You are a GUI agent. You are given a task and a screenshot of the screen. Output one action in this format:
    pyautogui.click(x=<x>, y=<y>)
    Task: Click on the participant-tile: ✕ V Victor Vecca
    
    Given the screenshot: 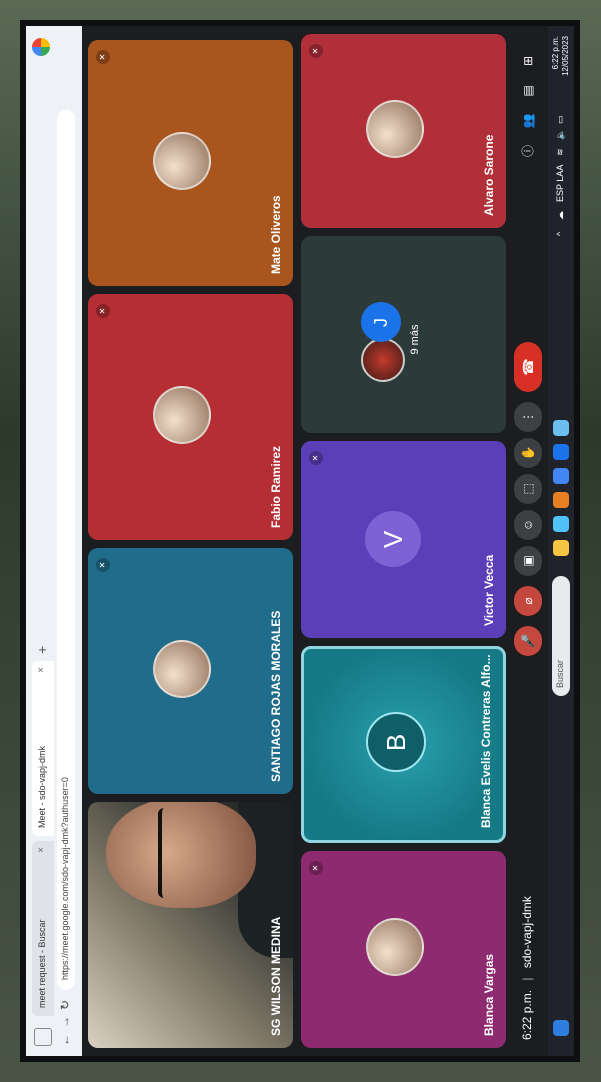 What is the action you would take?
    pyautogui.click(x=403, y=539)
    